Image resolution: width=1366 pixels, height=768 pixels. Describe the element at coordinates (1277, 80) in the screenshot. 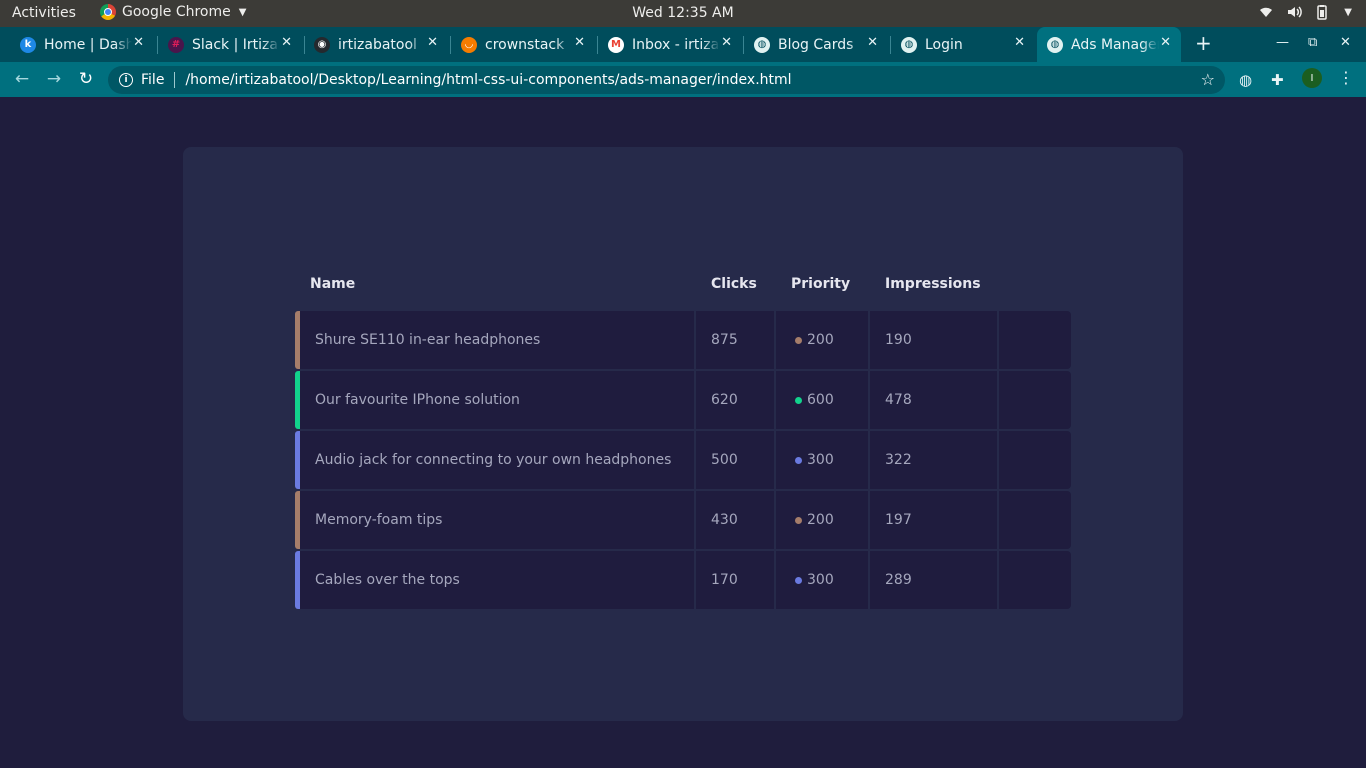

I see `extensions-puzzle-icon: ✚` at that location.